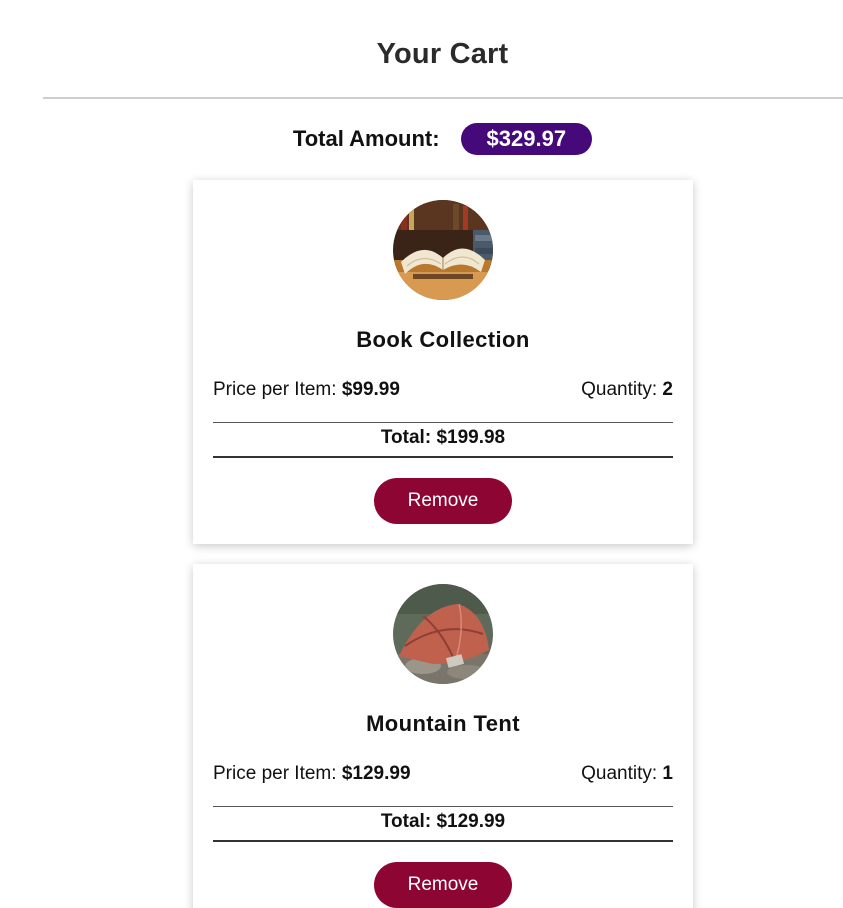 The height and width of the screenshot is (908, 843). Describe the element at coordinates (443, 723) in the screenshot. I see `item-name: Mountain Tent` at that location.